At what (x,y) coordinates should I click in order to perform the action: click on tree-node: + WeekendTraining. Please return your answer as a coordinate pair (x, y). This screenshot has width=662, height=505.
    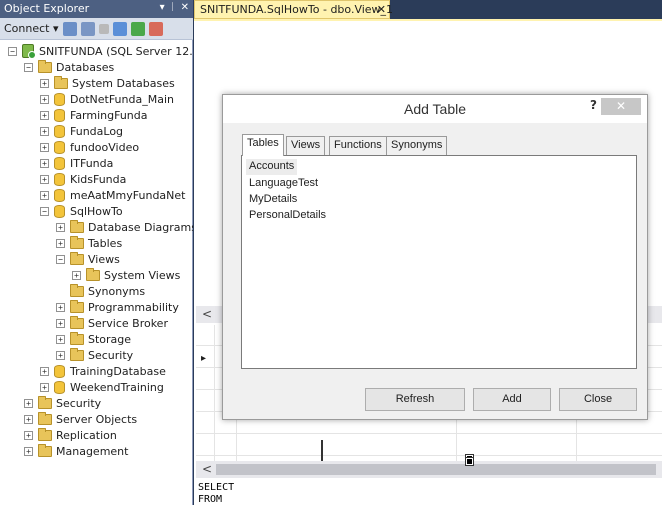
    Looking at the image, I should click on (102, 387).